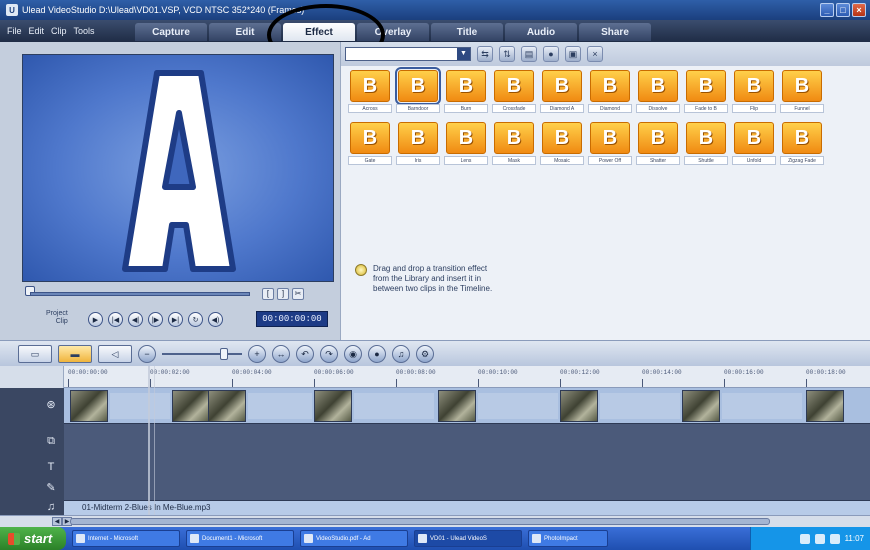 The height and width of the screenshot is (550, 870). I want to click on tab-title: Title, so click(467, 32).